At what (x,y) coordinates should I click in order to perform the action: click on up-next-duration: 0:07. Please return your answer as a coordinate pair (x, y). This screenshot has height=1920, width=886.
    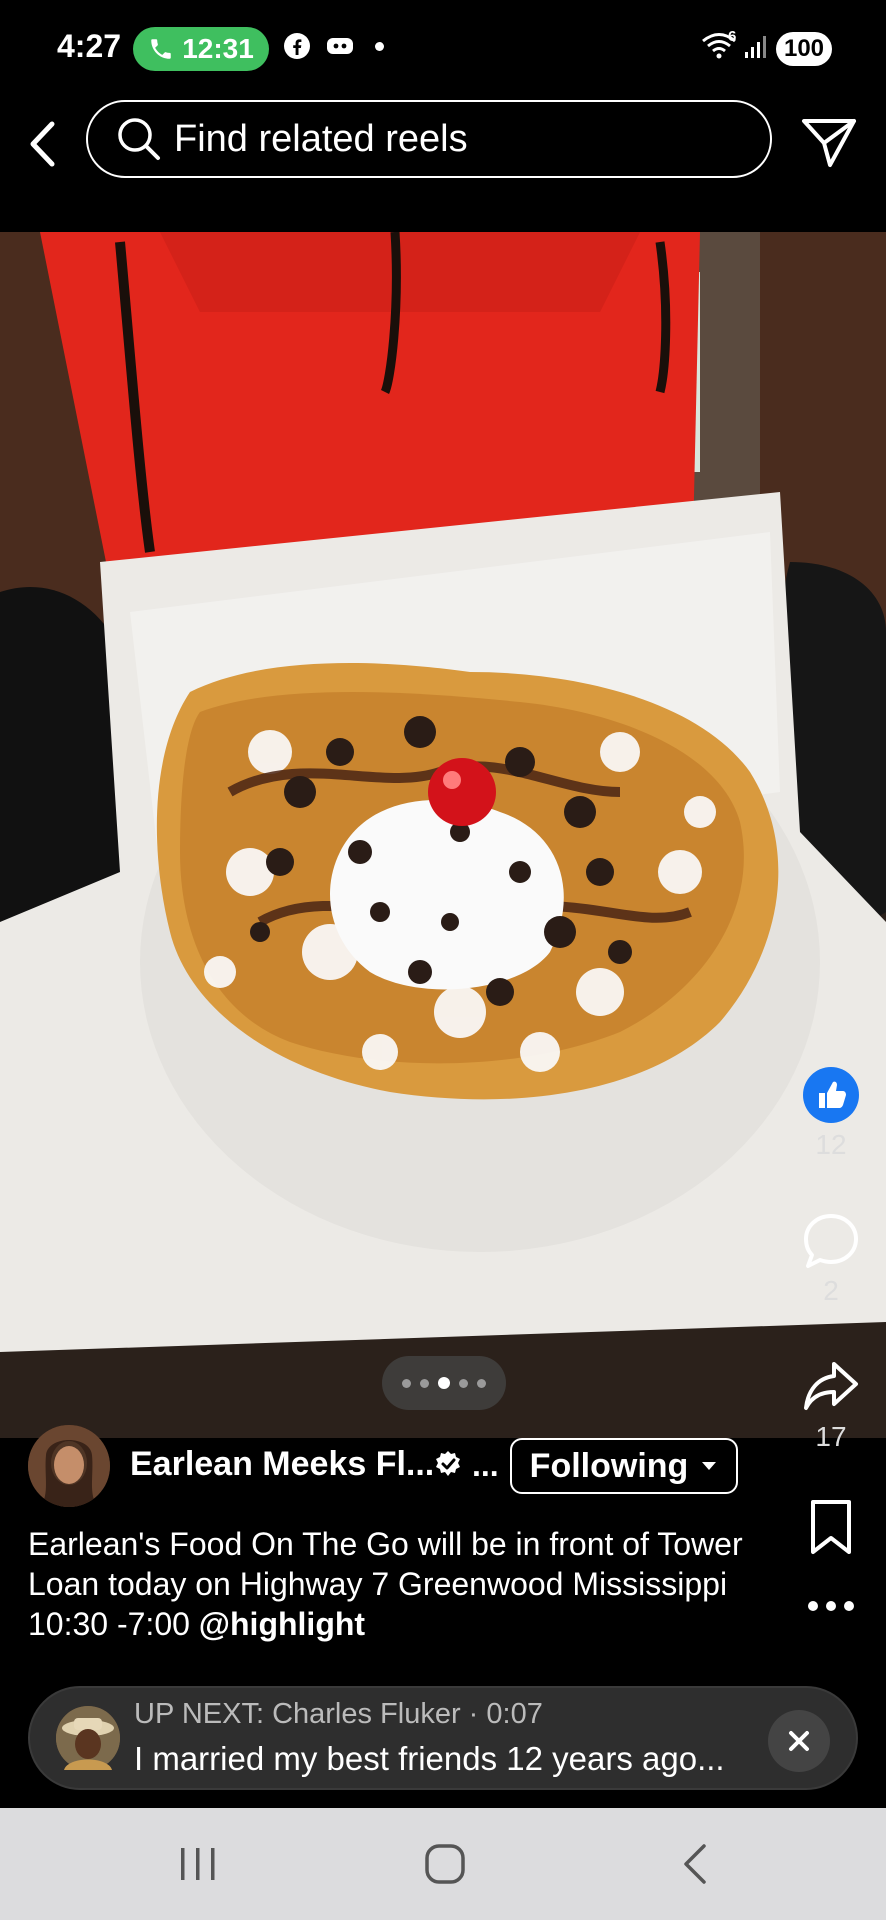
    Looking at the image, I should click on (514, 1714).